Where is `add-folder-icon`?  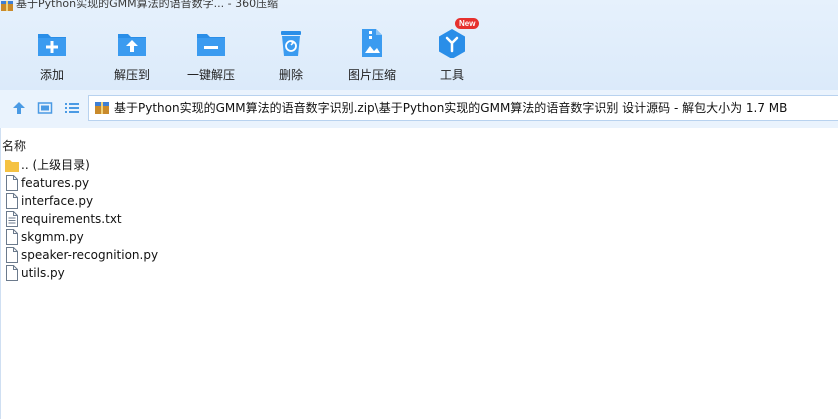 add-folder-icon is located at coordinates (52, 45).